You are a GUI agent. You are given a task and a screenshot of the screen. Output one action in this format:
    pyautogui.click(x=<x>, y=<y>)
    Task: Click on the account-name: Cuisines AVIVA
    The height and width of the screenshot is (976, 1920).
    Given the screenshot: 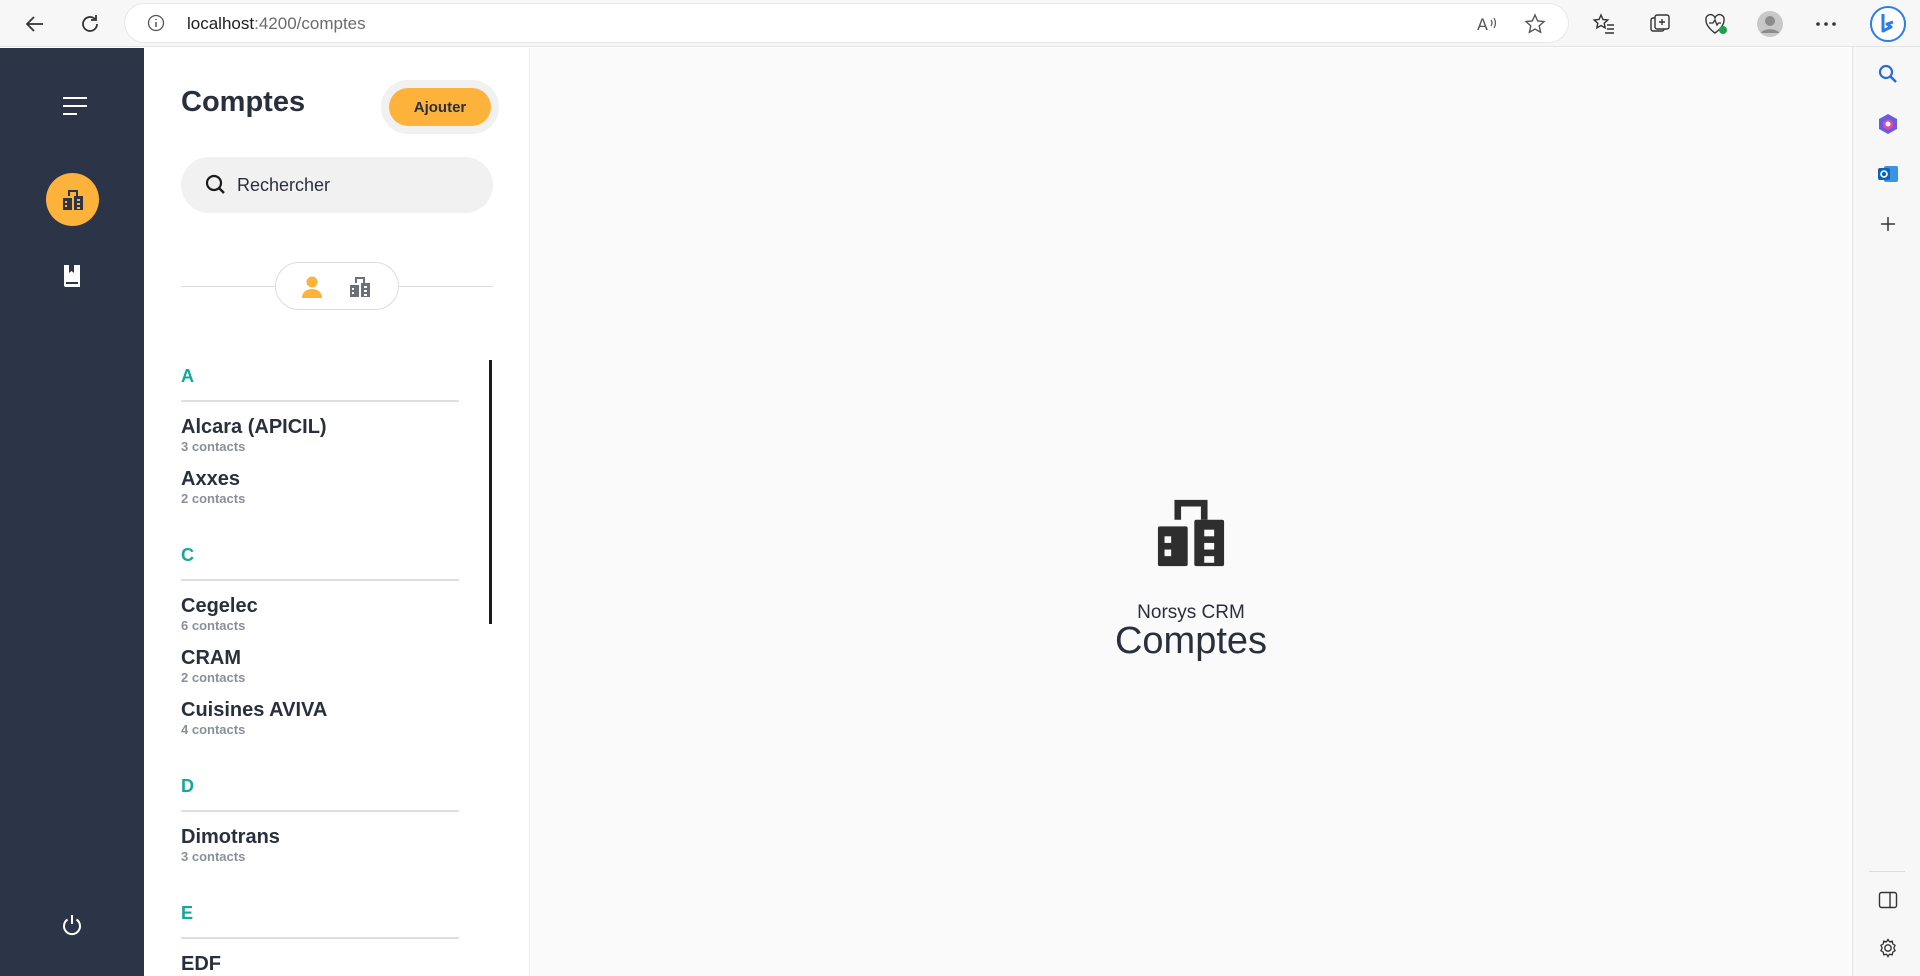 What is the action you would take?
    pyautogui.click(x=254, y=710)
    